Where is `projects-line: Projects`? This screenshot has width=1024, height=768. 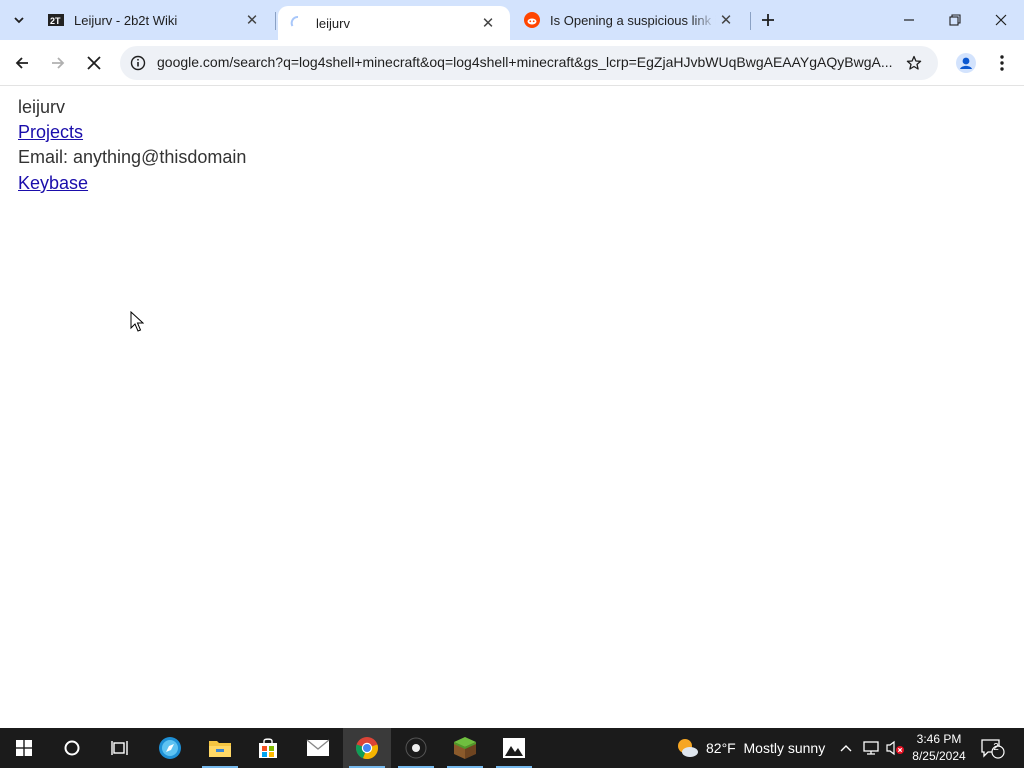 projects-line: Projects is located at coordinates (50, 132).